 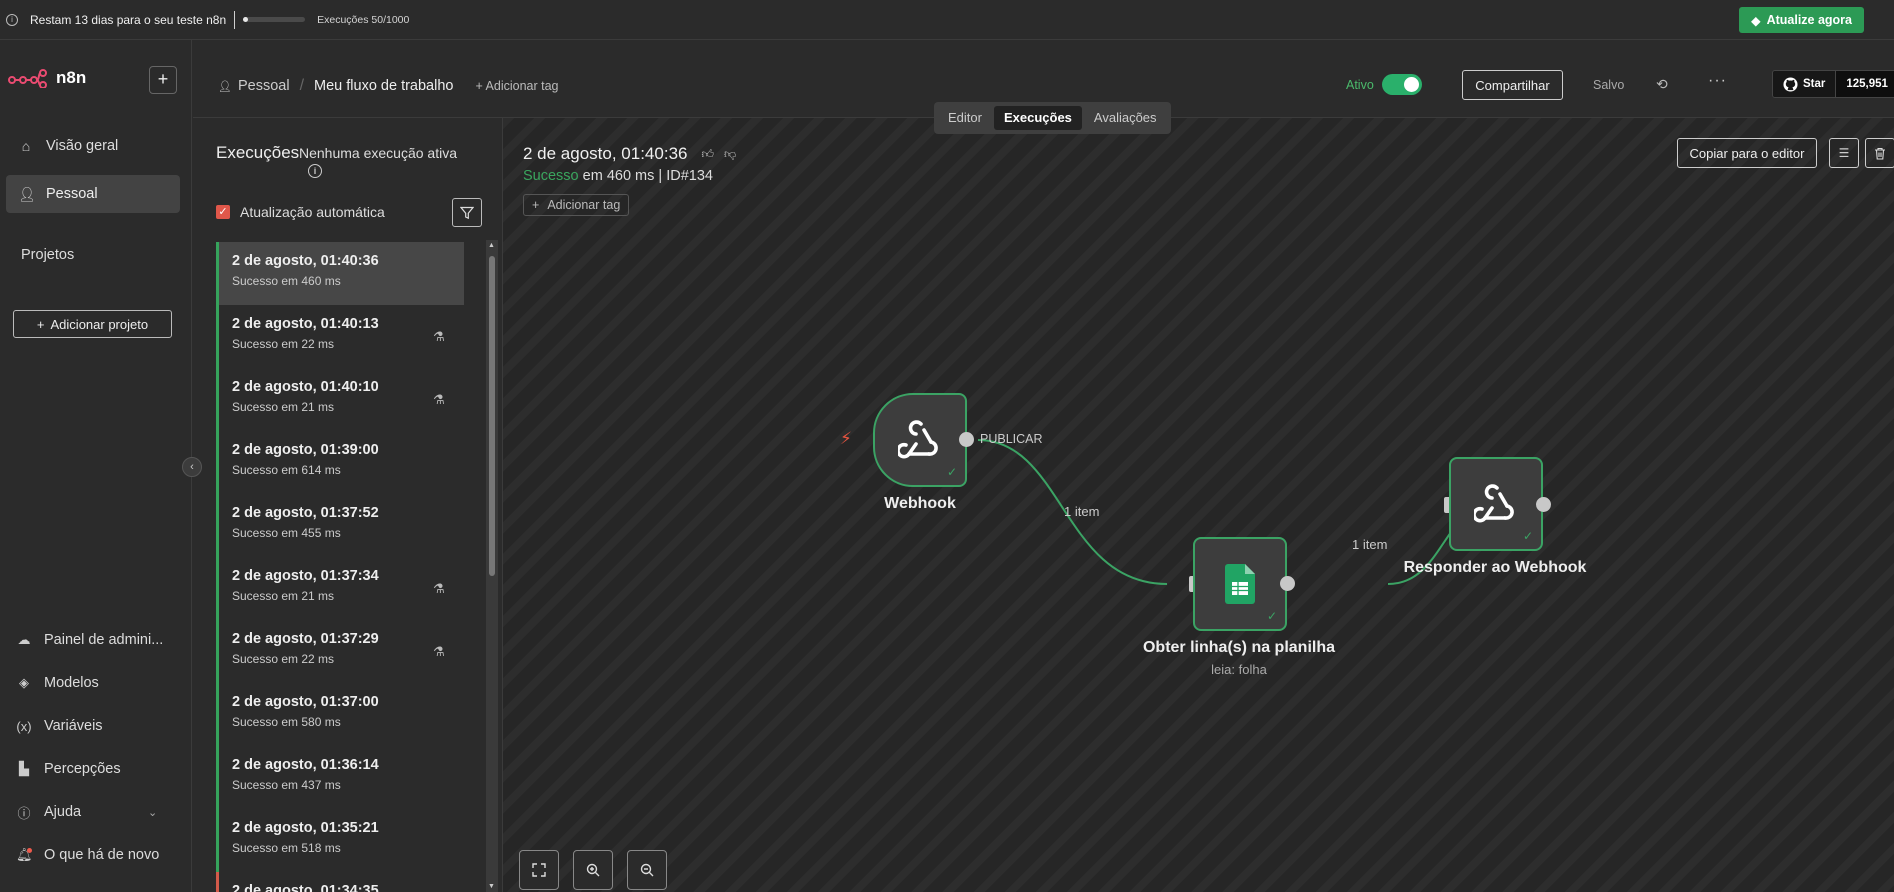 I want to click on connections-layer, so click(x=1236, y=514).